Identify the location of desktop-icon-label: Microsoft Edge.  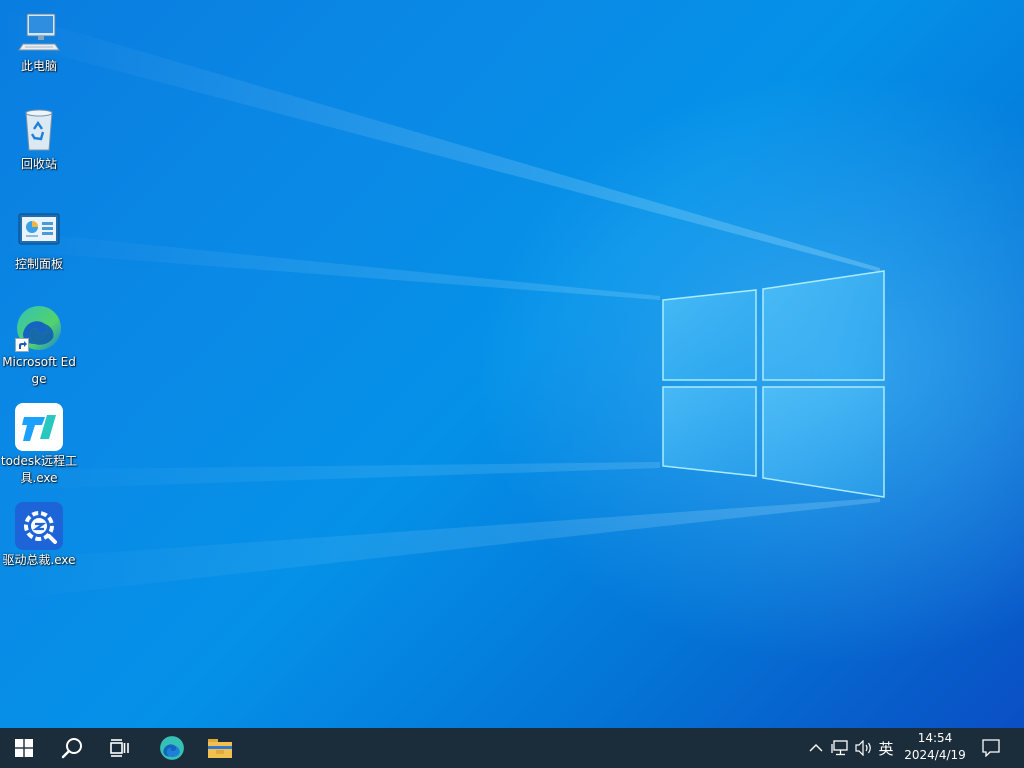
(39, 370).